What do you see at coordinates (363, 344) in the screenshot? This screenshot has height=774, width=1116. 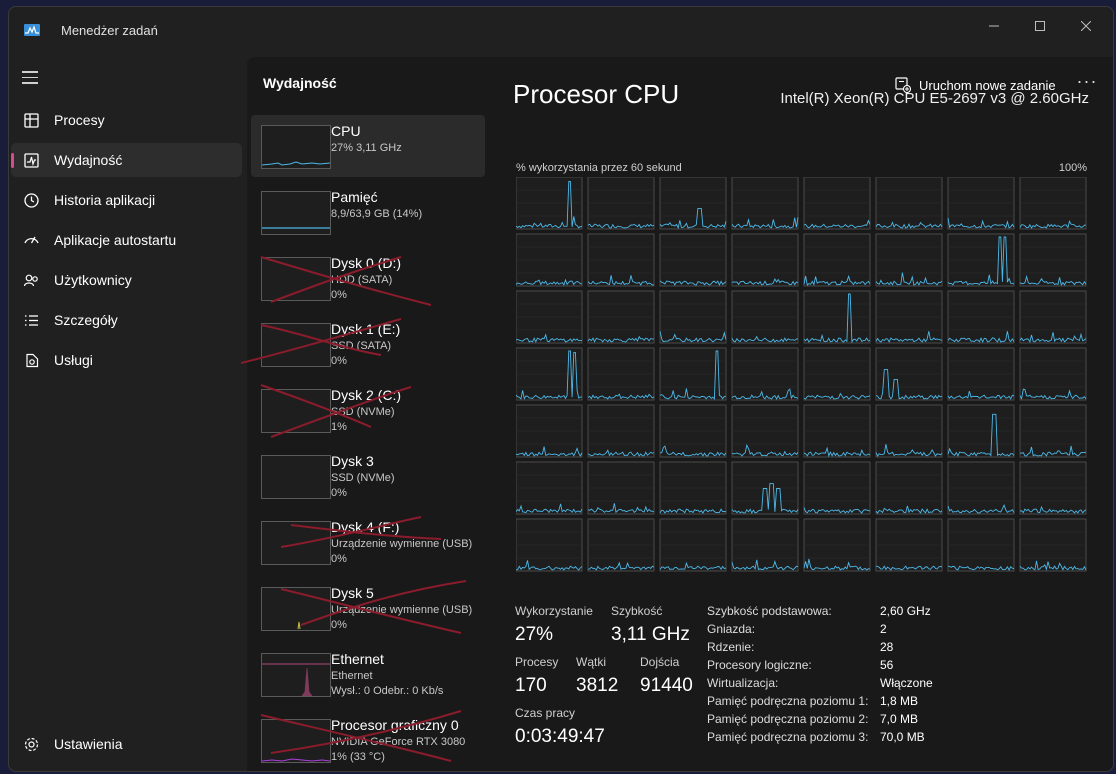 I see `resource-item-disk-1: Dysk 1 (E:) SSD (SATA) 0%` at bounding box center [363, 344].